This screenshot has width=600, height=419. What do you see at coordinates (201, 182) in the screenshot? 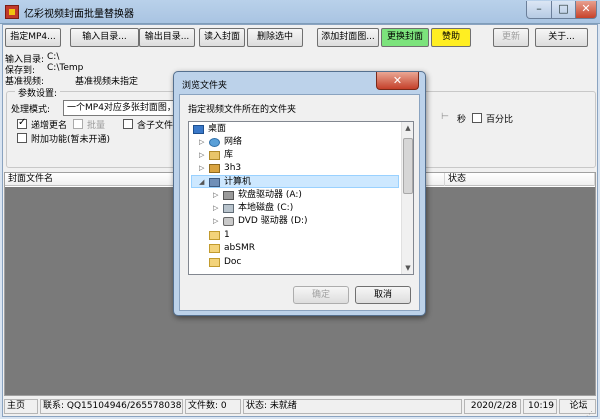
I see `collapse-arrow-icon: ◢` at bounding box center [201, 182].